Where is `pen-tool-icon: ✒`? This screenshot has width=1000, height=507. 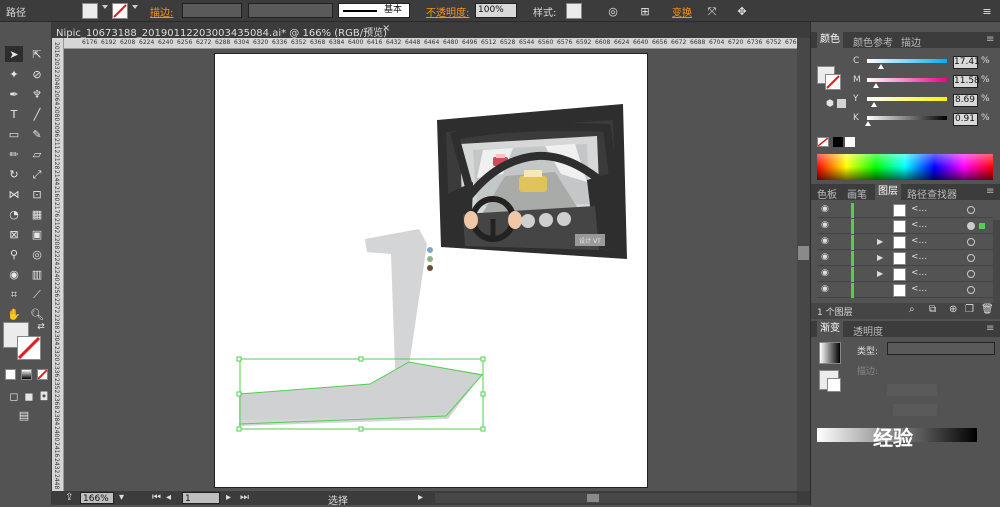
pen-tool-icon: ✒ is located at coordinates (14, 94).